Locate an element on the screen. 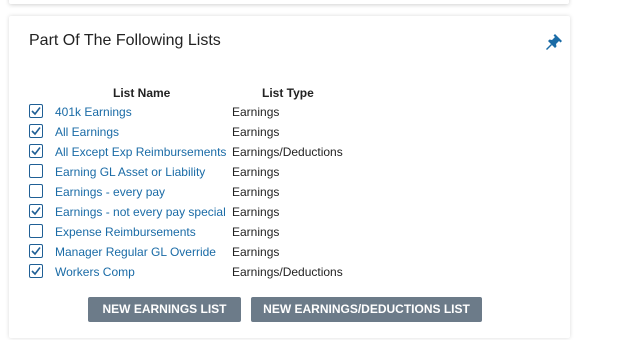  column-header-list-name: List Name is located at coordinates (142, 93).